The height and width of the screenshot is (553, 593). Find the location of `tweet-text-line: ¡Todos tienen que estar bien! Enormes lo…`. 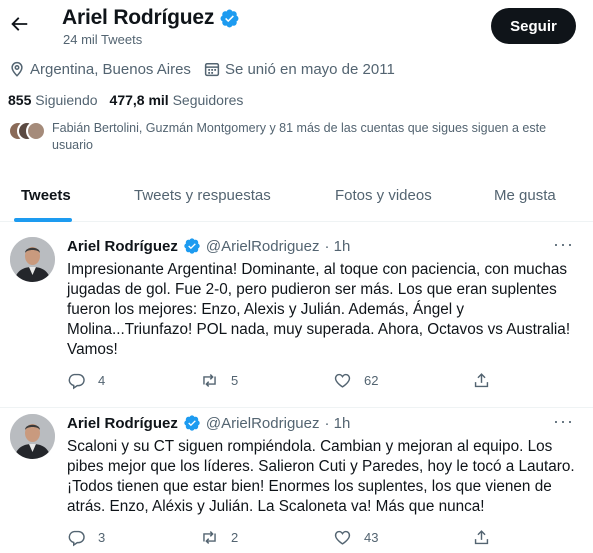

tweet-text-line: ¡Todos tienen que estar bien! Enormes lo… is located at coordinates (309, 486).